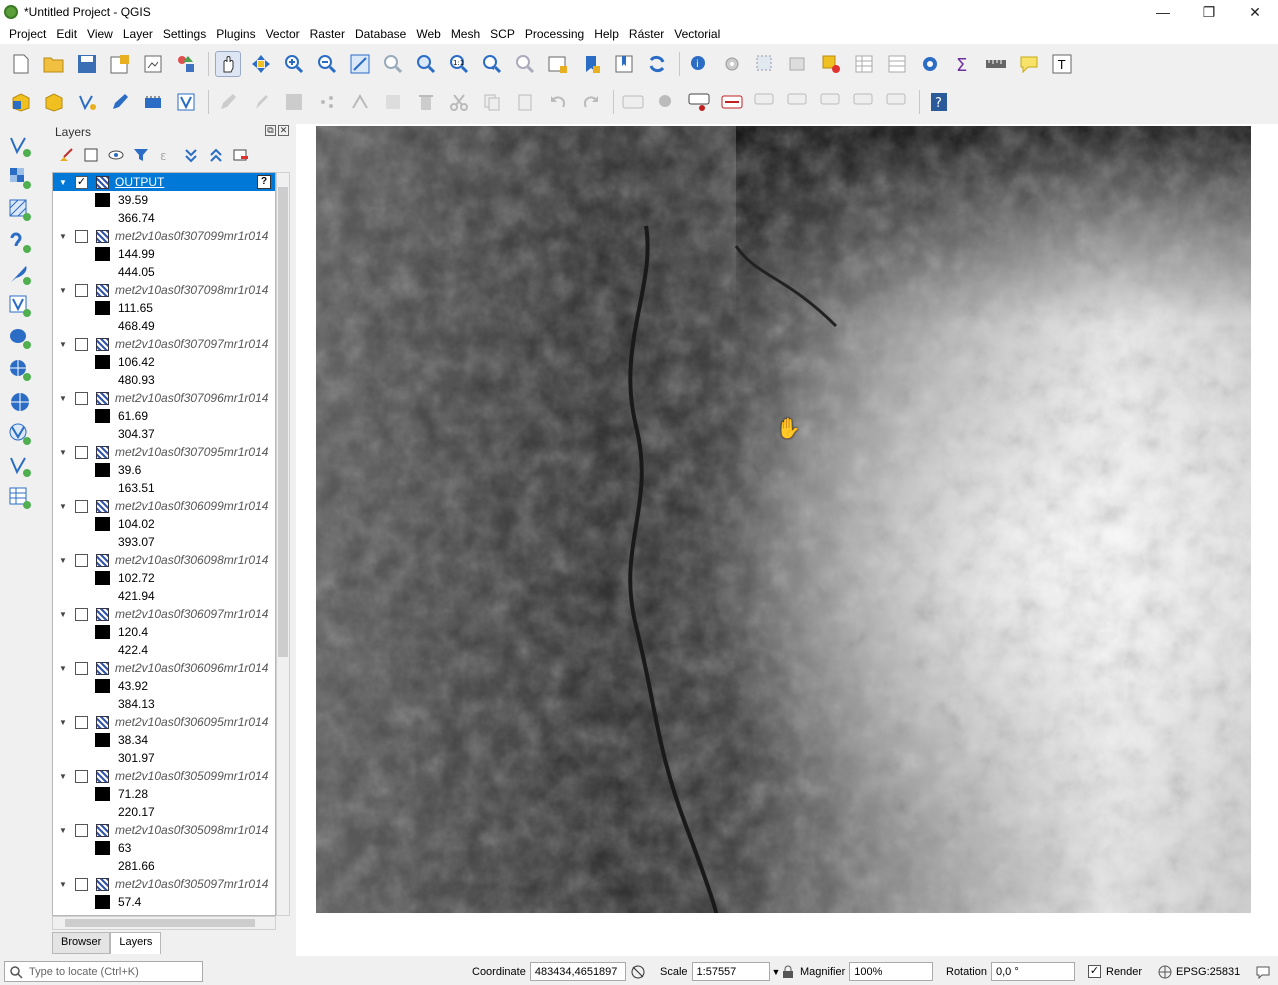  I want to click on style-manager-button, so click(186, 64).